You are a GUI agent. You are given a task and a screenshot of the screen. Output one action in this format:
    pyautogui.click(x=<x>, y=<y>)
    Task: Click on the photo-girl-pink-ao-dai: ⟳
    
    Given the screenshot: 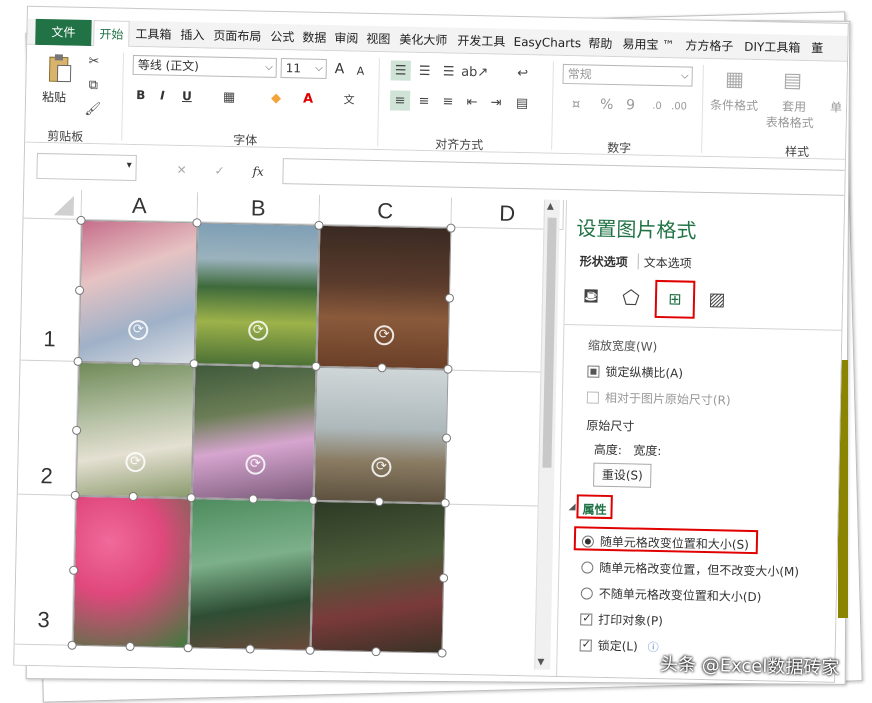 What is the action you would take?
    pyautogui.click(x=254, y=432)
    